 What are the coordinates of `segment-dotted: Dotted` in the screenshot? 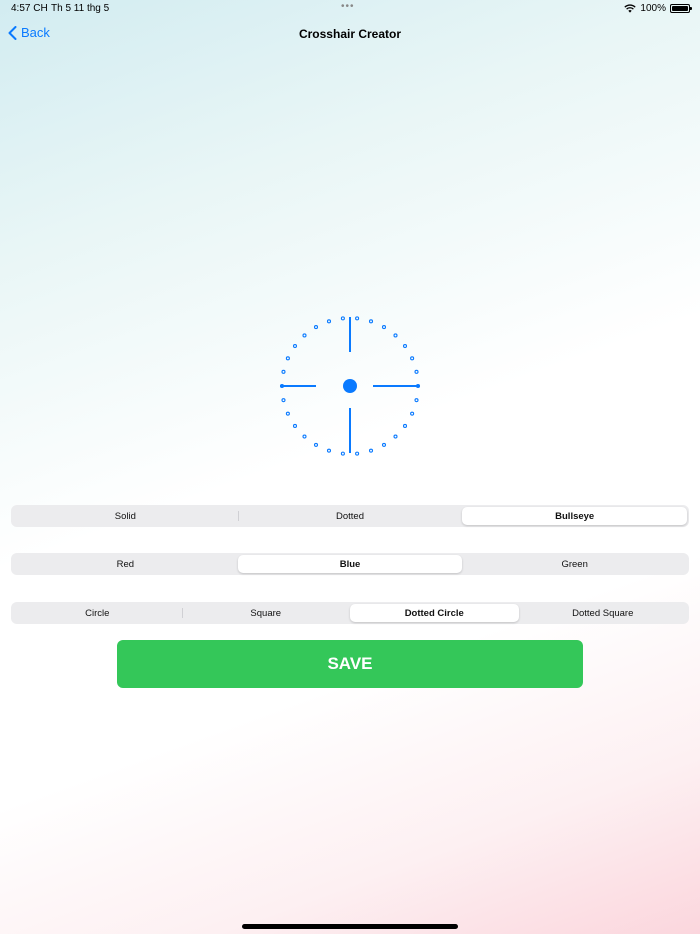 It's located at (350, 516).